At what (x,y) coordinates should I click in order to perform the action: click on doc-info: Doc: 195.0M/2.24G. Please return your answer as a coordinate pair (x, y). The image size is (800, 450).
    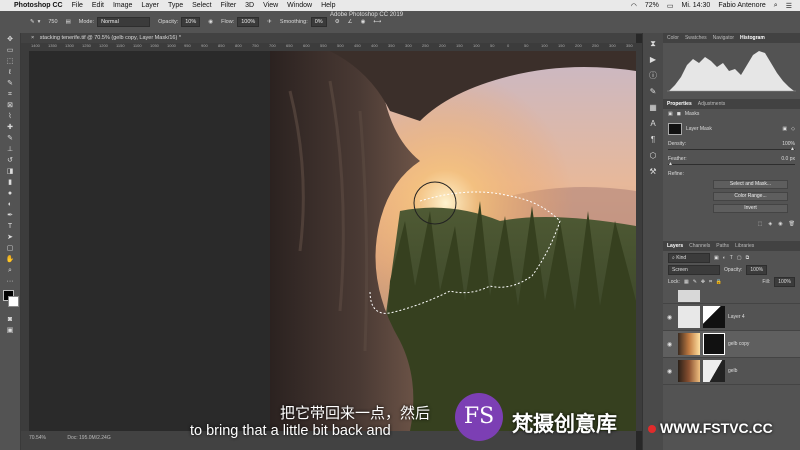
    Looking at the image, I should click on (88, 438).